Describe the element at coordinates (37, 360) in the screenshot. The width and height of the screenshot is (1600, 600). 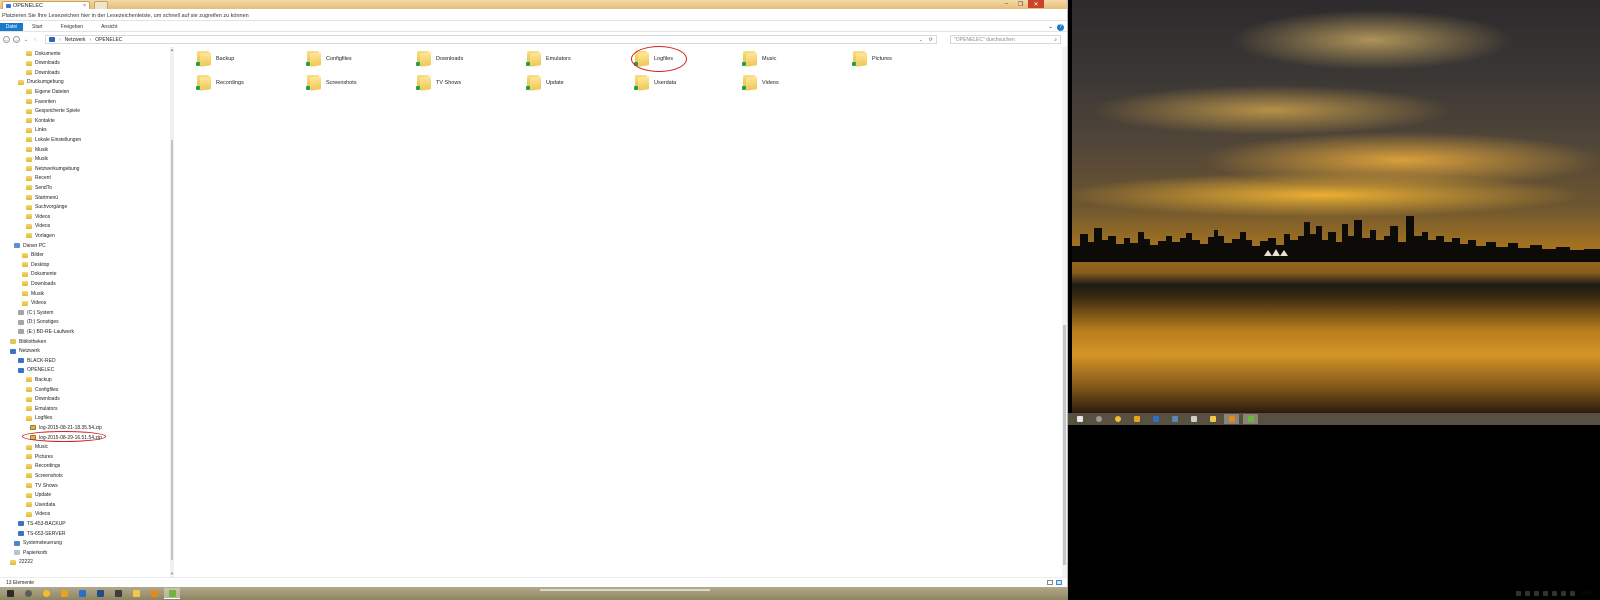
I see `nav-item: BLACK-RED` at that location.